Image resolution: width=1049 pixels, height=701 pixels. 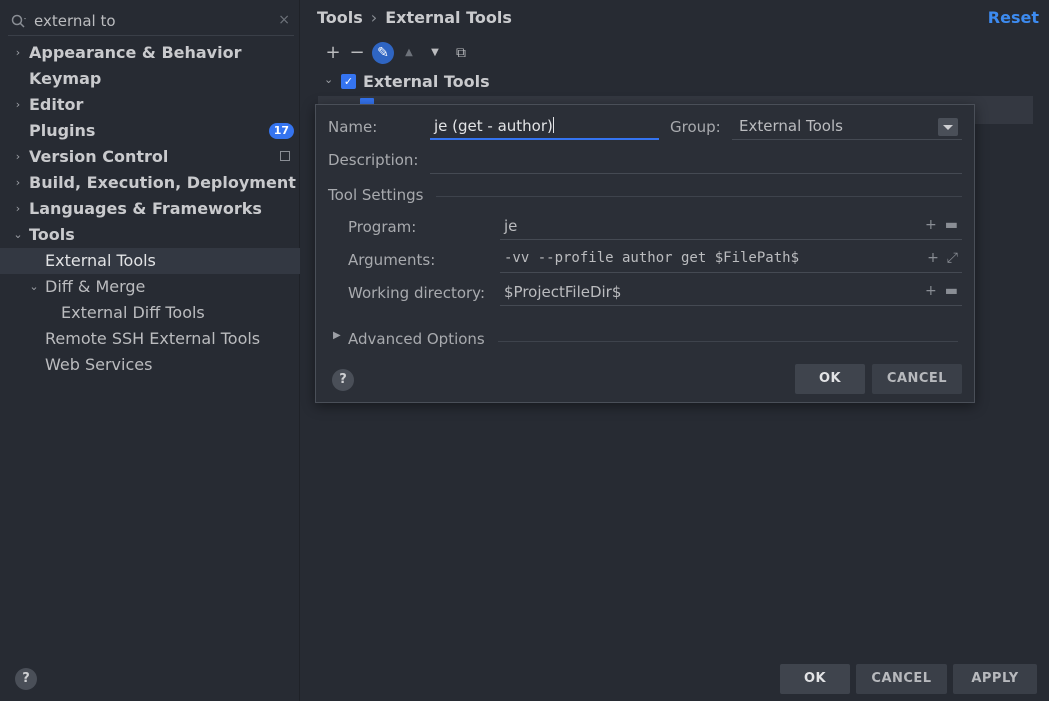 I want to click on sidebar-item-label: Build, Execution, Deployment, so click(x=162, y=182).